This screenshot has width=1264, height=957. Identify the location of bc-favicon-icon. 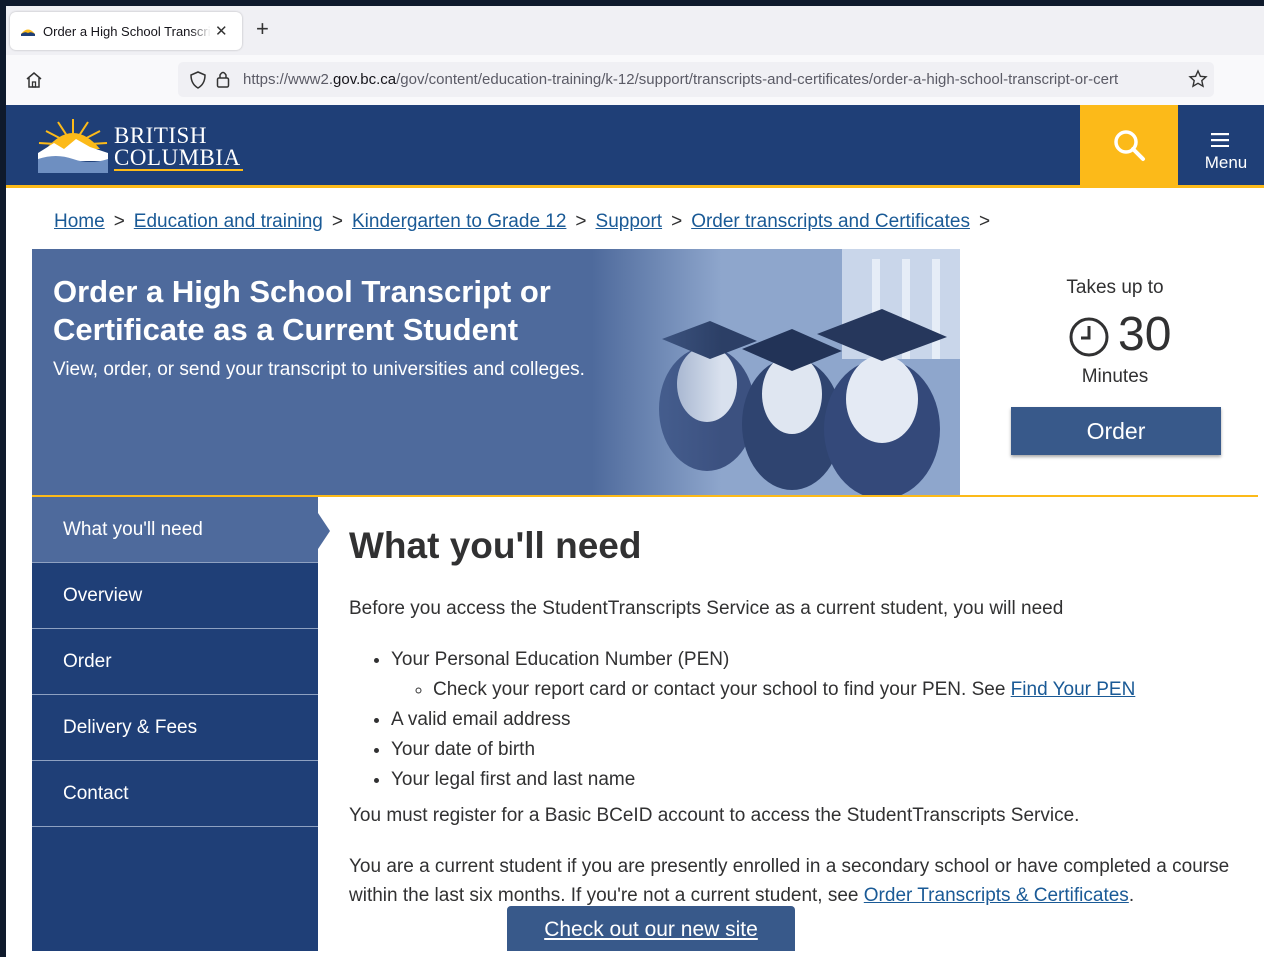
(28, 32).